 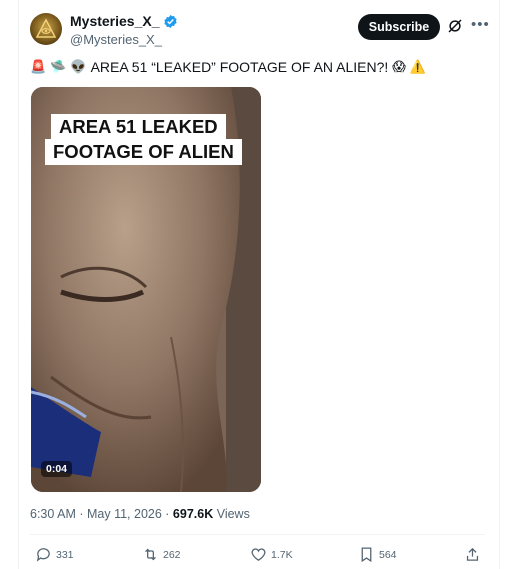 What do you see at coordinates (366, 555) in the screenshot?
I see `bookmark-icon` at bounding box center [366, 555].